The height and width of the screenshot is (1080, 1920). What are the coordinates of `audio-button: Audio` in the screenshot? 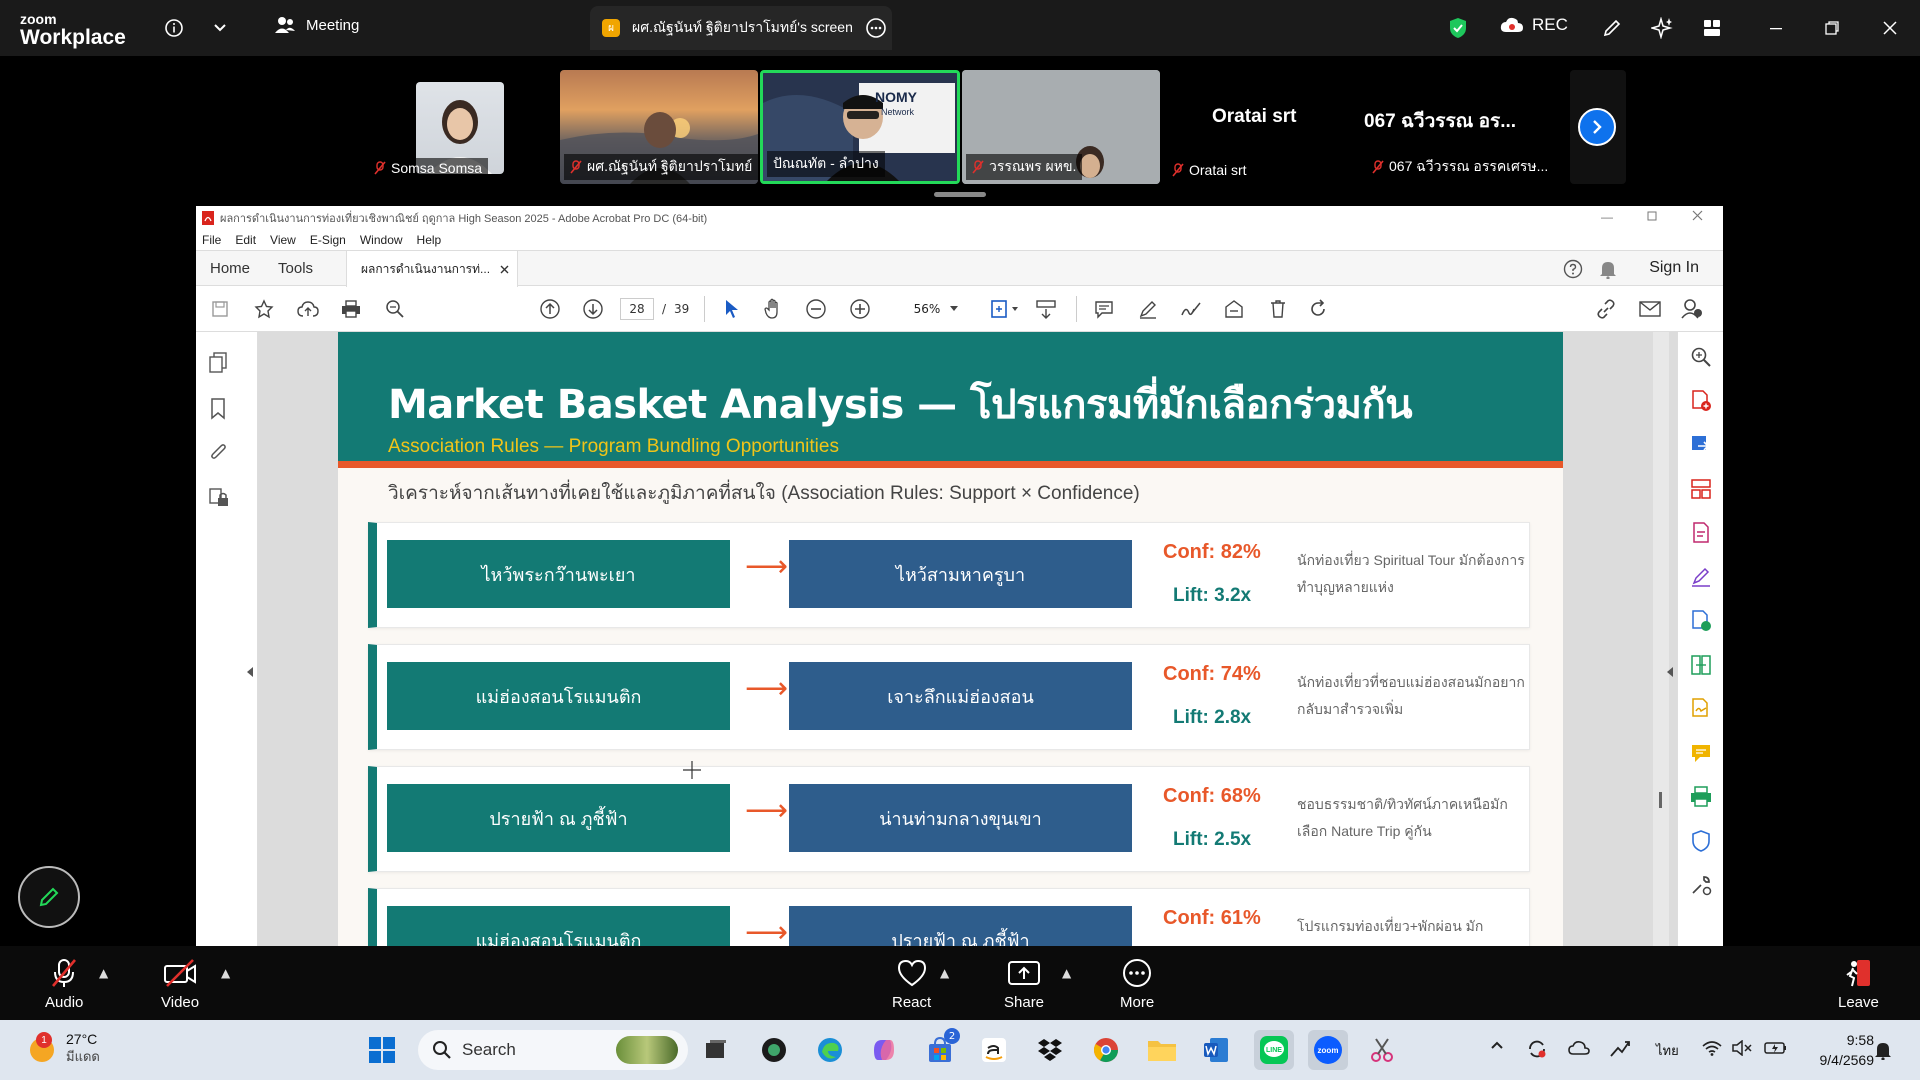 It's located at (64, 984).